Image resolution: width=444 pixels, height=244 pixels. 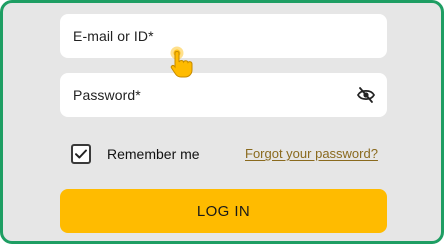 What do you see at coordinates (223, 36) in the screenshot?
I see `email-field: E-mail or ID*` at bounding box center [223, 36].